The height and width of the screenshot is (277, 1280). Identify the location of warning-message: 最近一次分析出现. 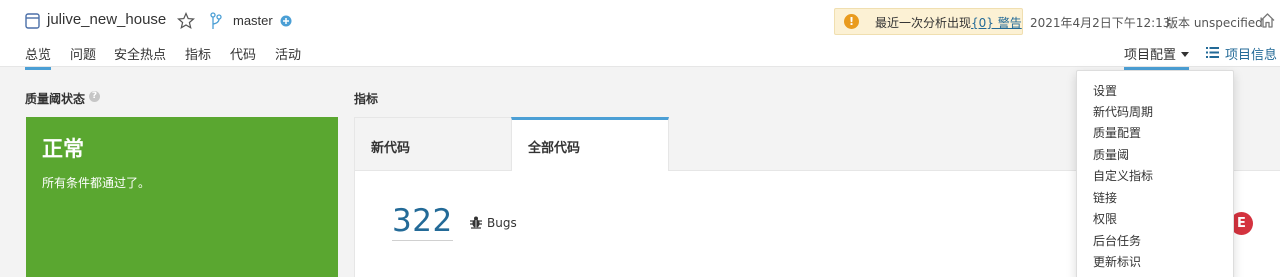
(923, 23).